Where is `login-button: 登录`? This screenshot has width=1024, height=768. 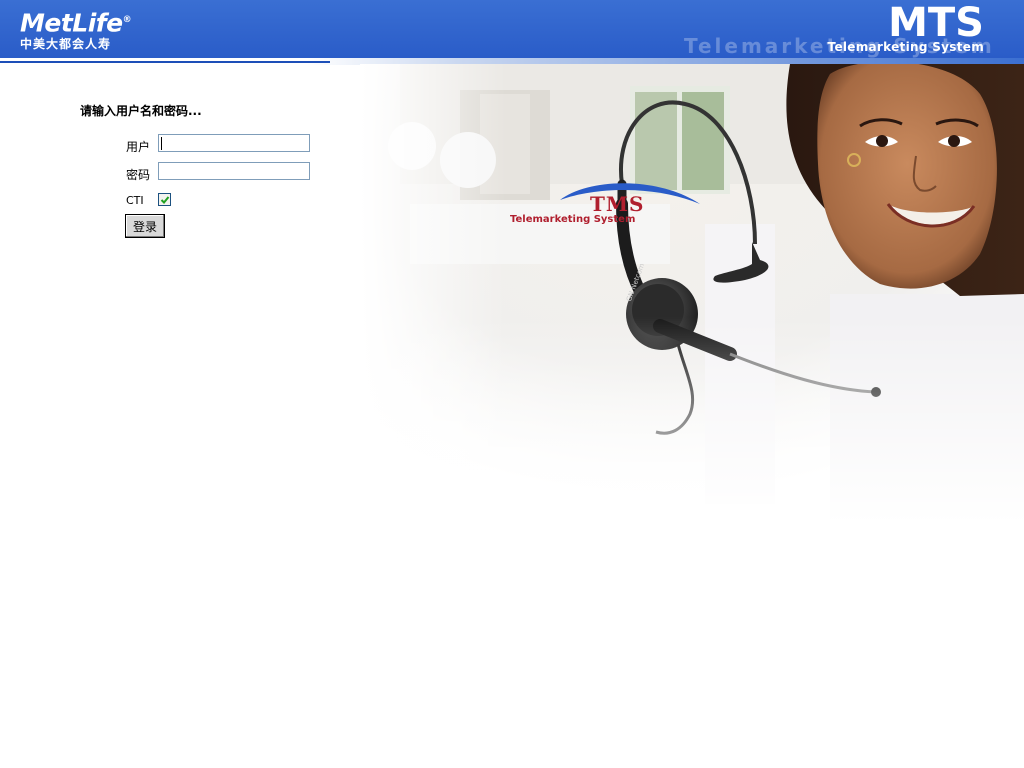 login-button: 登录 is located at coordinates (145, 226).